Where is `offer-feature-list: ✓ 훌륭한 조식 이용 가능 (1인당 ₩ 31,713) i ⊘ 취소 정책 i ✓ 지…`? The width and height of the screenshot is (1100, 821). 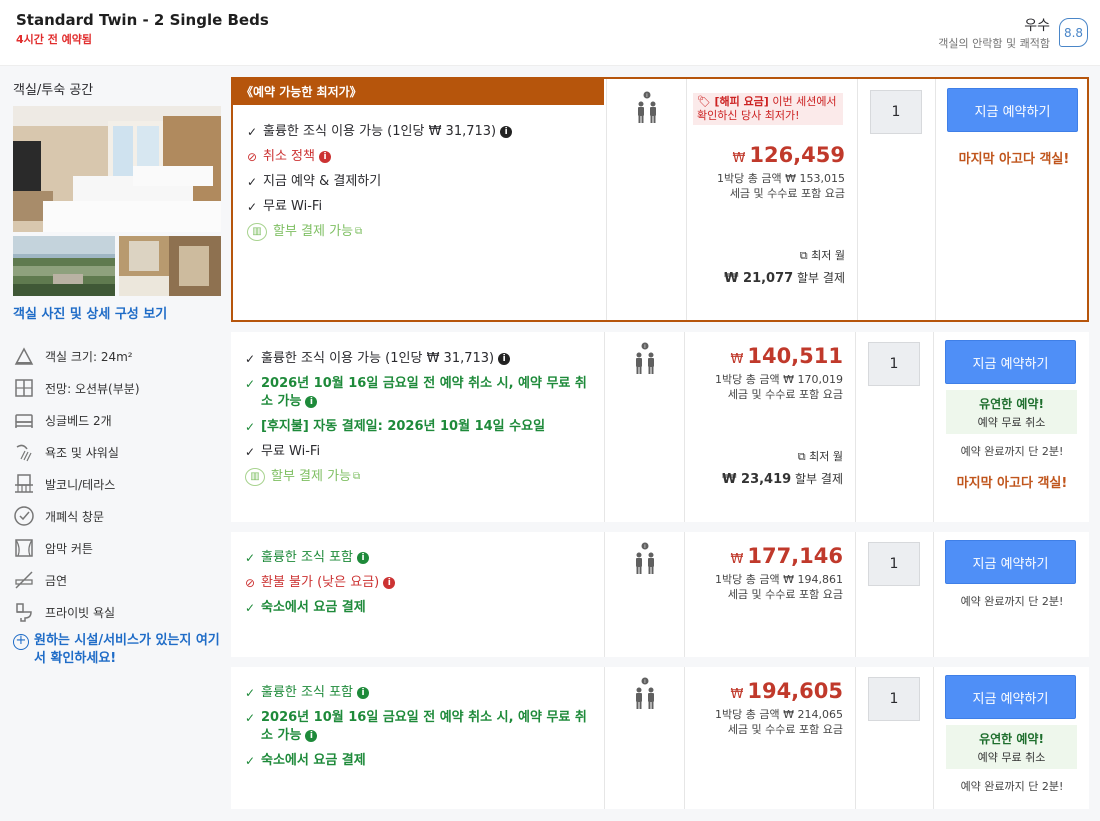 offer-feature-list: ✓ 훌륭한 조식 이용 가능 (1인당 ₩ 31,713) i ⊘ 취소 정책 i ✓ 지… is located at coordinates (422, 185).